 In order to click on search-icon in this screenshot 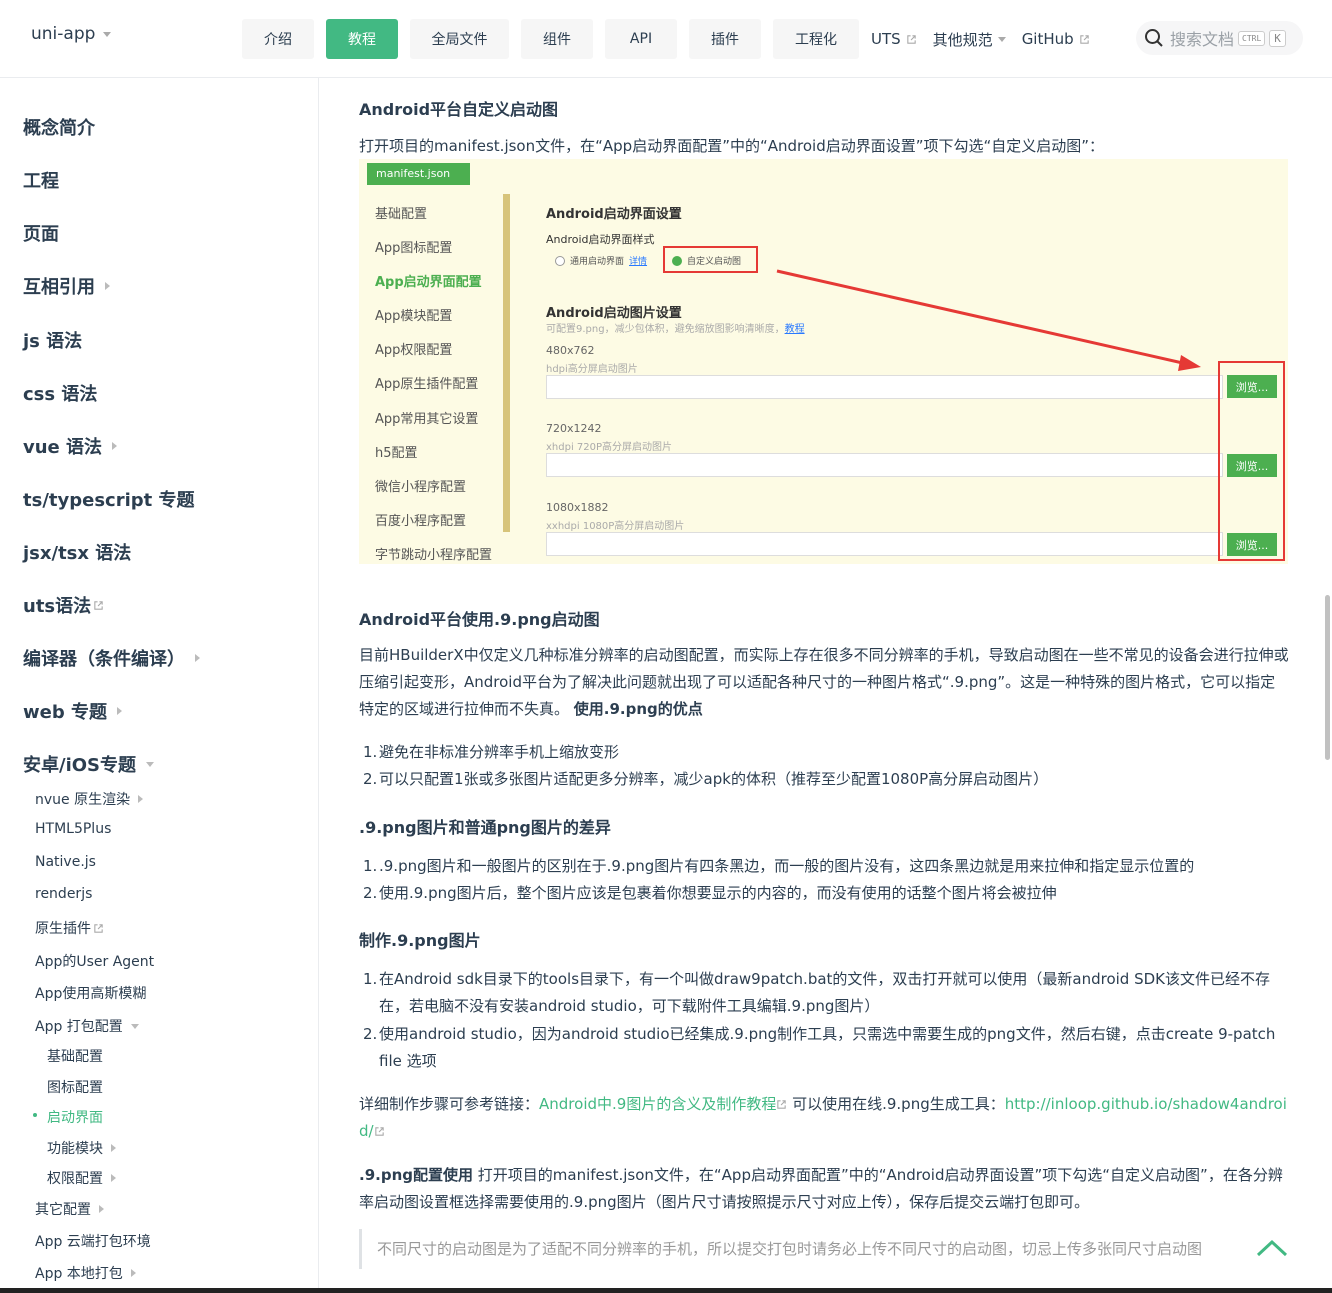, I will do `click(1154, 38)`.